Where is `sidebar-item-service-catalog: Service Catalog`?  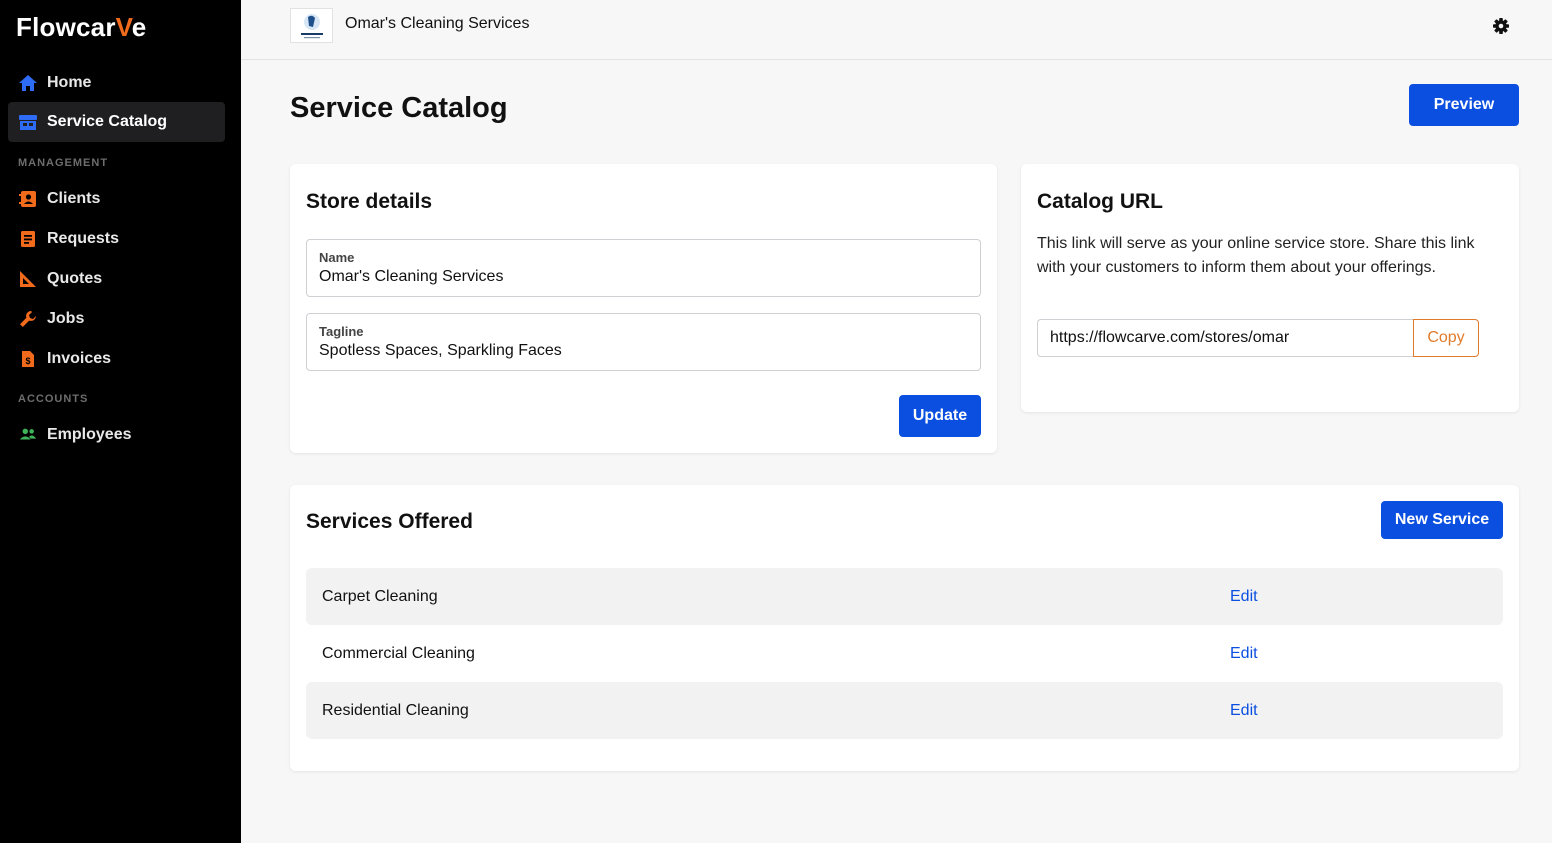 sidebar-item-service-catalog: Service Catalog is located at coordinates (116, 122).